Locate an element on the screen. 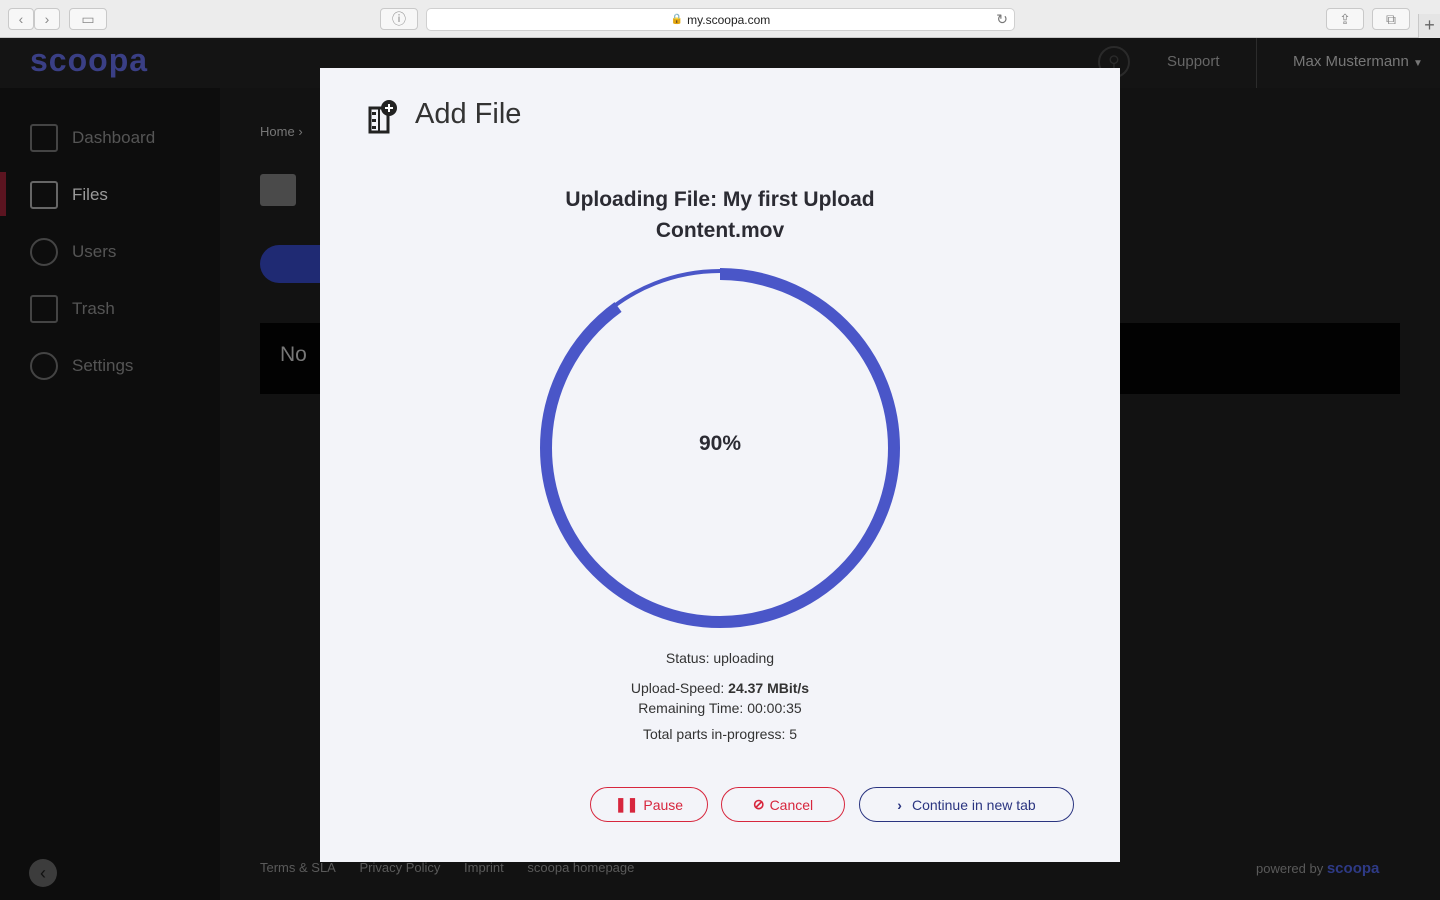 The image size is (1440, 900). breadcrumb: Home › is located at coordinates (281, 131).